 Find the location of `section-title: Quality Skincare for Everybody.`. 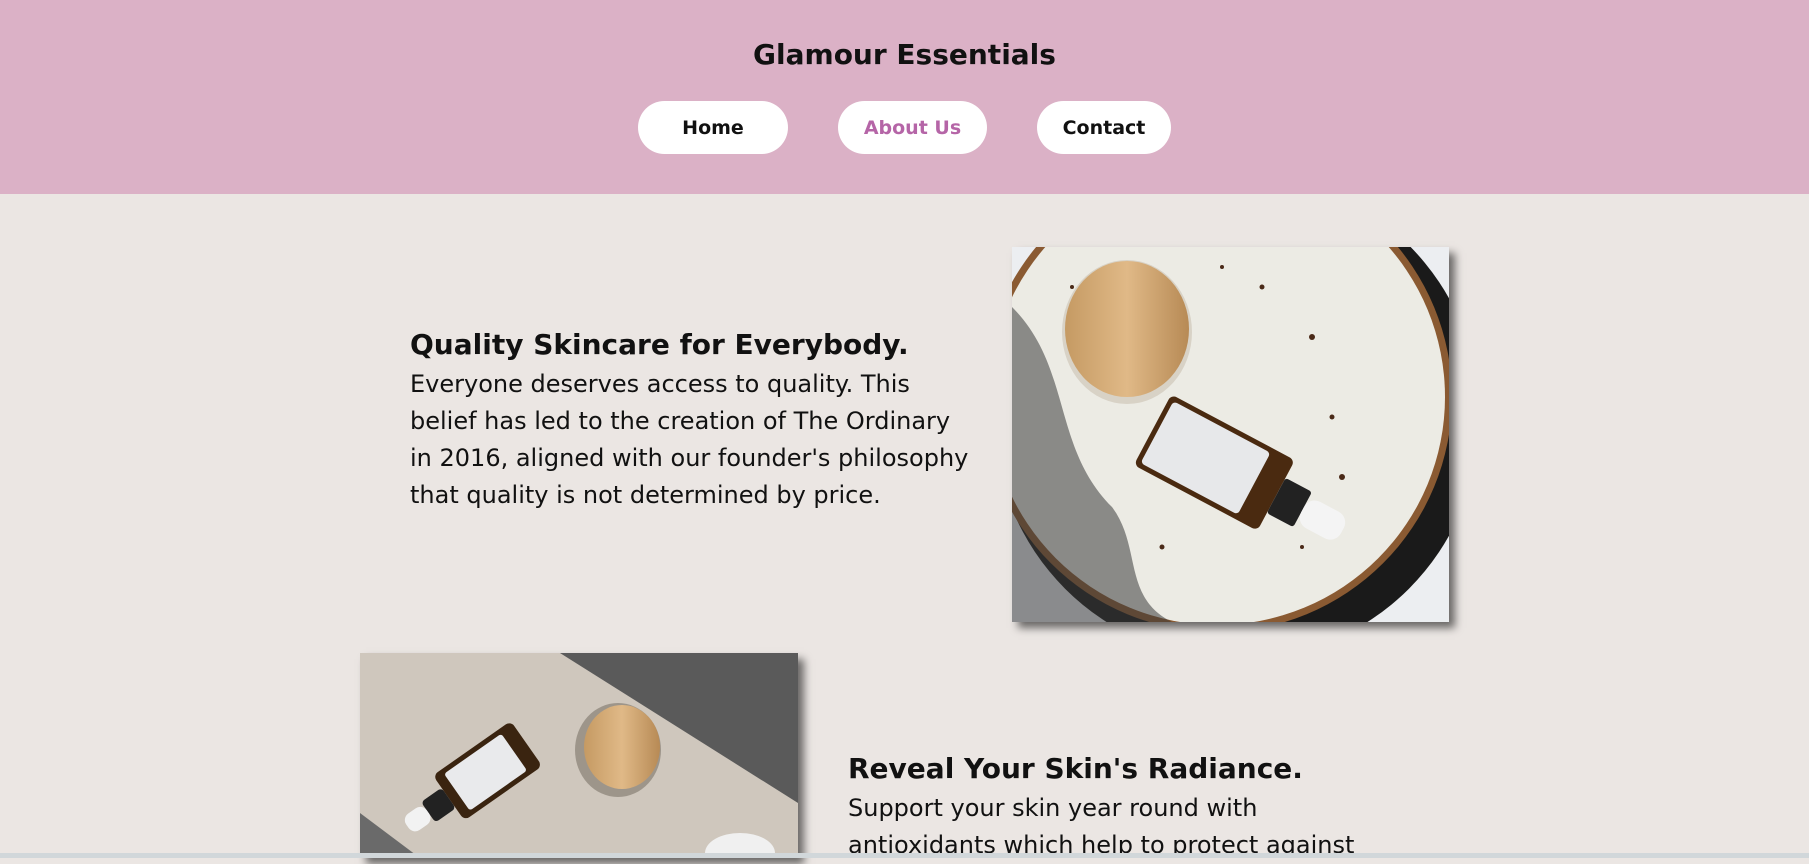

section-title: Quality Skincare for Everybody. is located at coordinates (659, 344).